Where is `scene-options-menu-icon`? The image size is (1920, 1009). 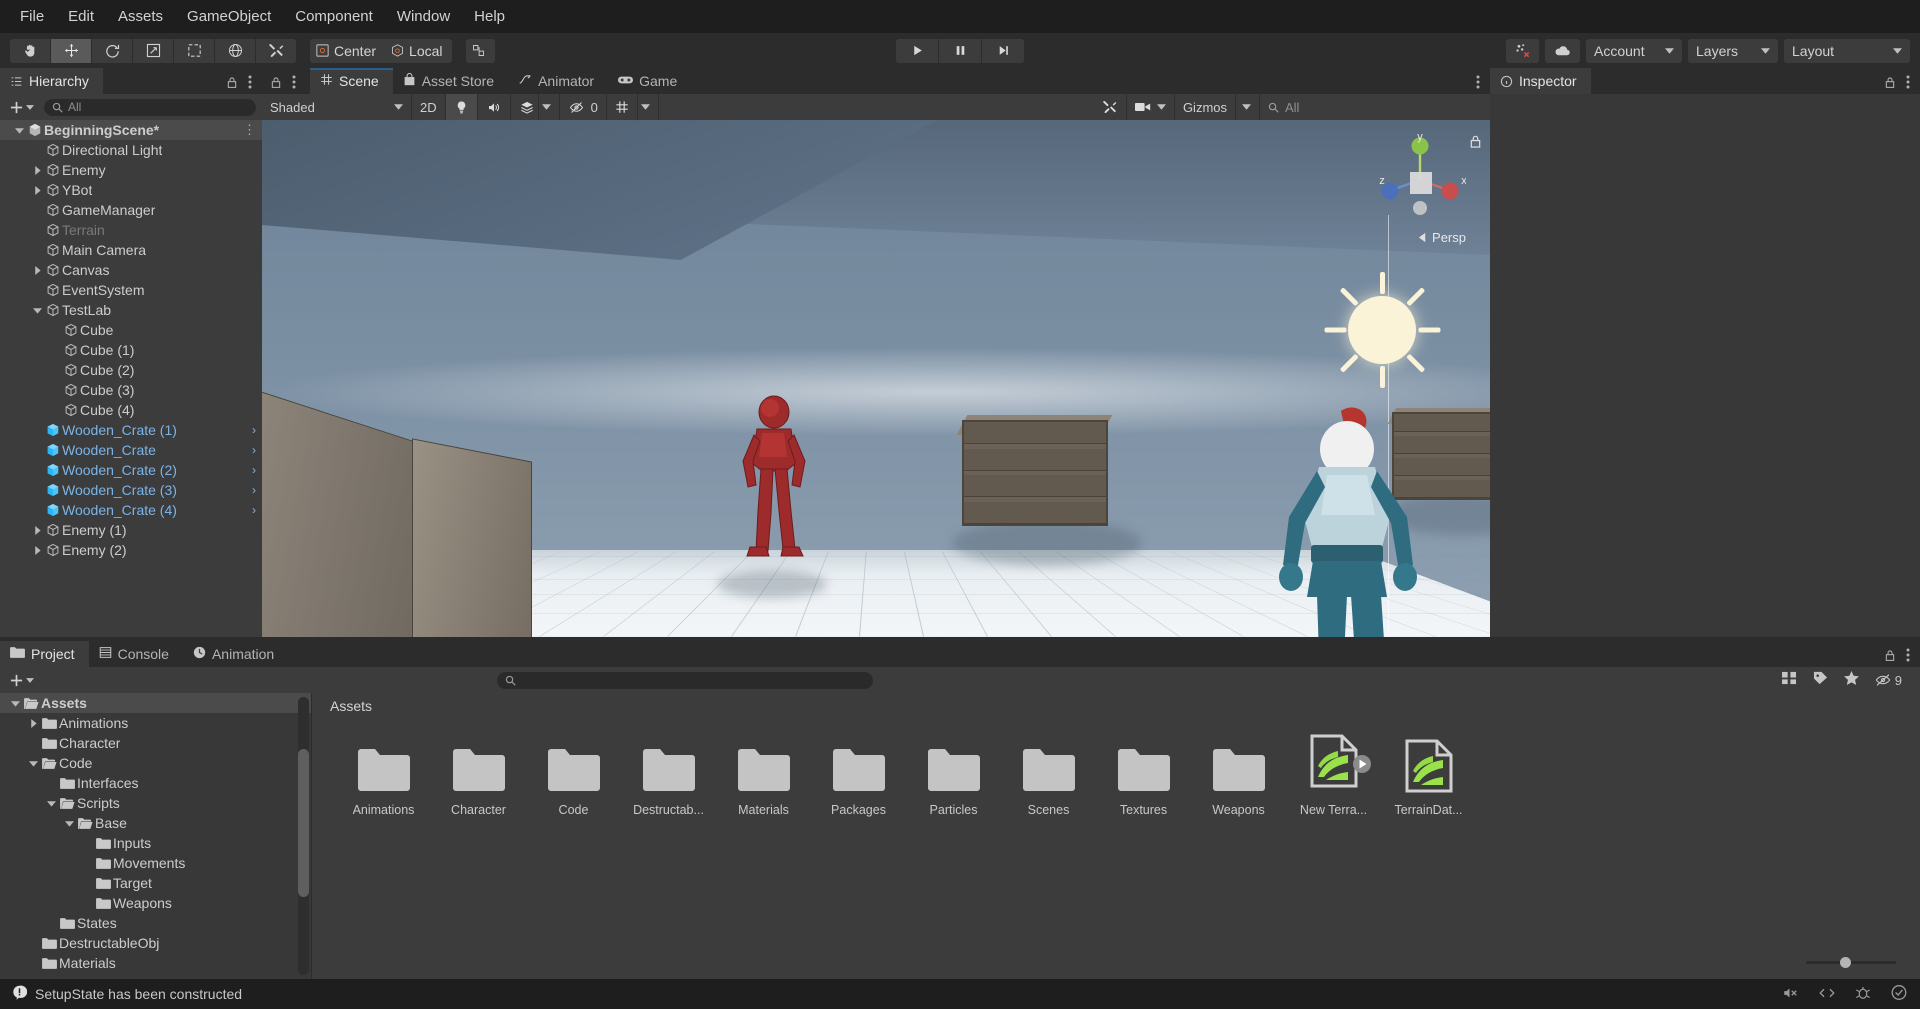
scene-options-menu-icon is located at coordinates (1478, 84).